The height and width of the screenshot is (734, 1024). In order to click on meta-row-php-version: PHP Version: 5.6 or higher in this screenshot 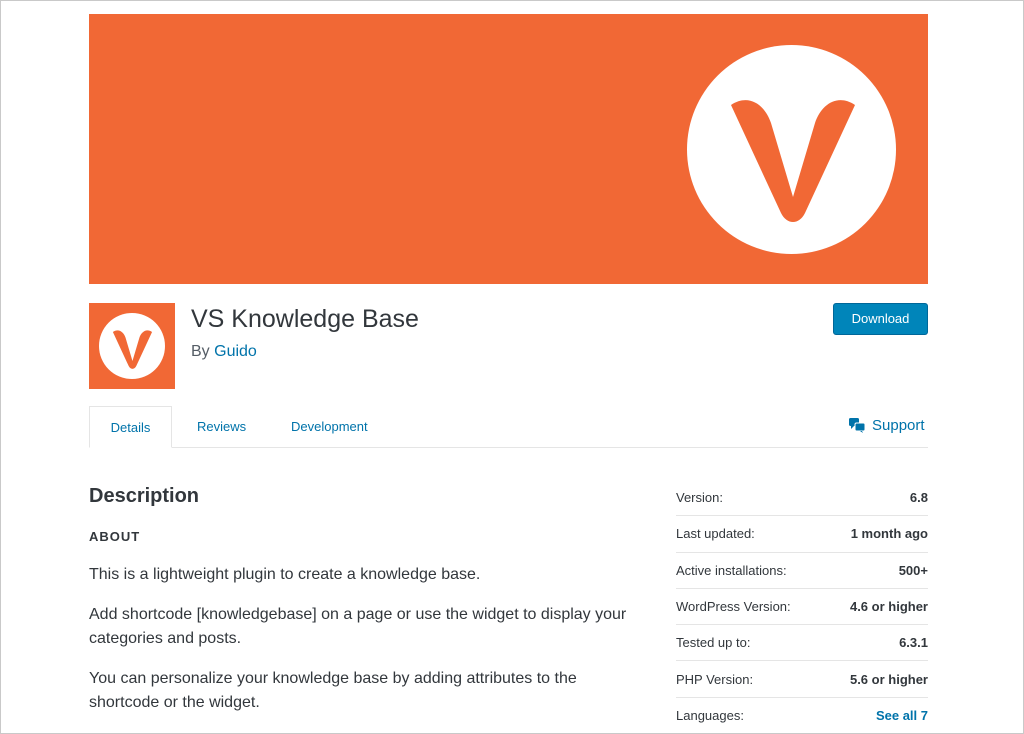, I will do `click(802, 679)`.